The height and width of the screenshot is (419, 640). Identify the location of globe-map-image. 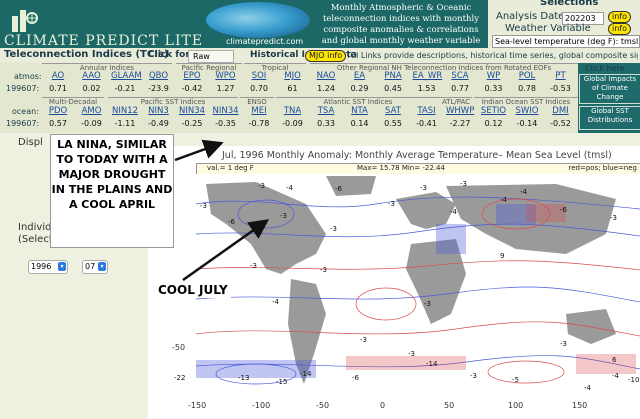
(258, 20).